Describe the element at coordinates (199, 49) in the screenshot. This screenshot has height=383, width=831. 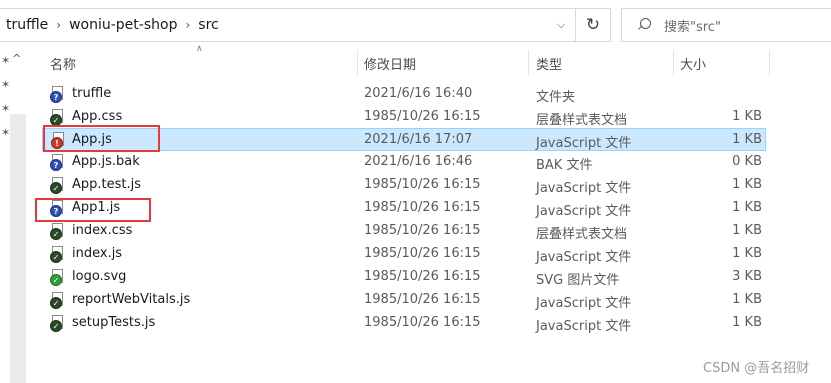
I see `sort-ascending-icon: ∧` at that location.